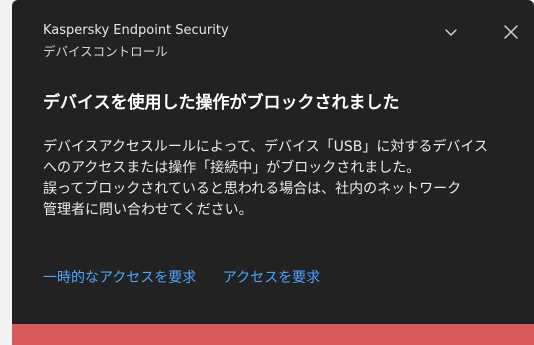  What do you see at coordinates (265, 147) in the screenshot?
I see `body-line: デバイスアクセスルールによって、デバイス「USB」に対するデバイス` at bounding box center [265, 147].